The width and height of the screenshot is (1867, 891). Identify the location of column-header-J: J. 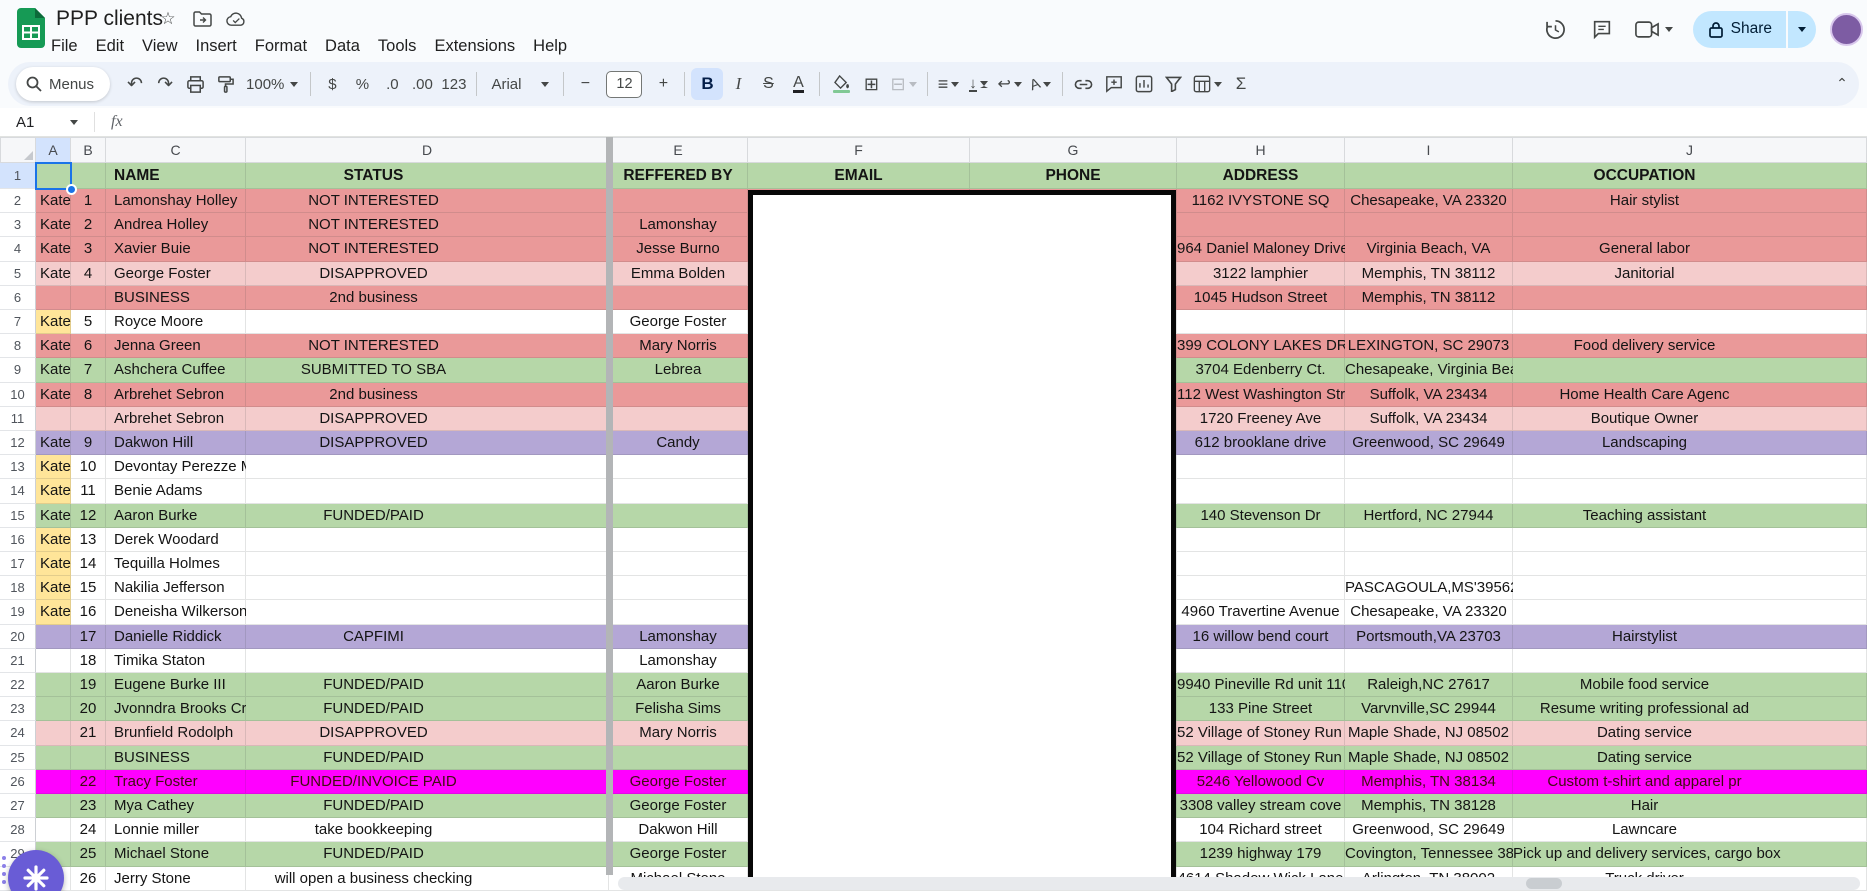
(1690, 150).